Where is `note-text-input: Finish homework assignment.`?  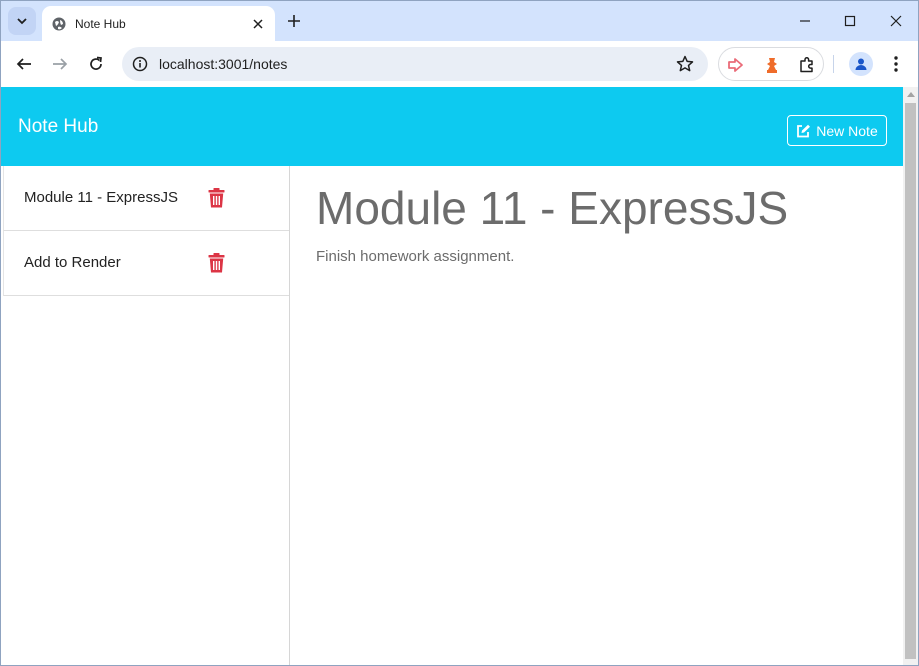 note-text-input: Finish homework assignment. is located at coordinates (415, 256).